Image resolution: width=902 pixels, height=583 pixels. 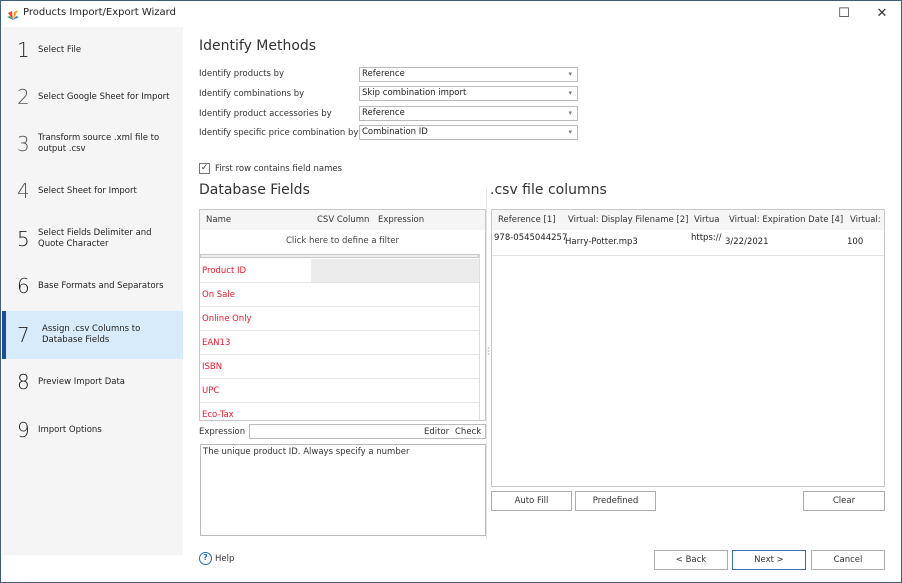 What do you see at coordinates (81, 381) in the screenshot?
I see `step-label: Preview Import Data` at bounding box center [81, 381].